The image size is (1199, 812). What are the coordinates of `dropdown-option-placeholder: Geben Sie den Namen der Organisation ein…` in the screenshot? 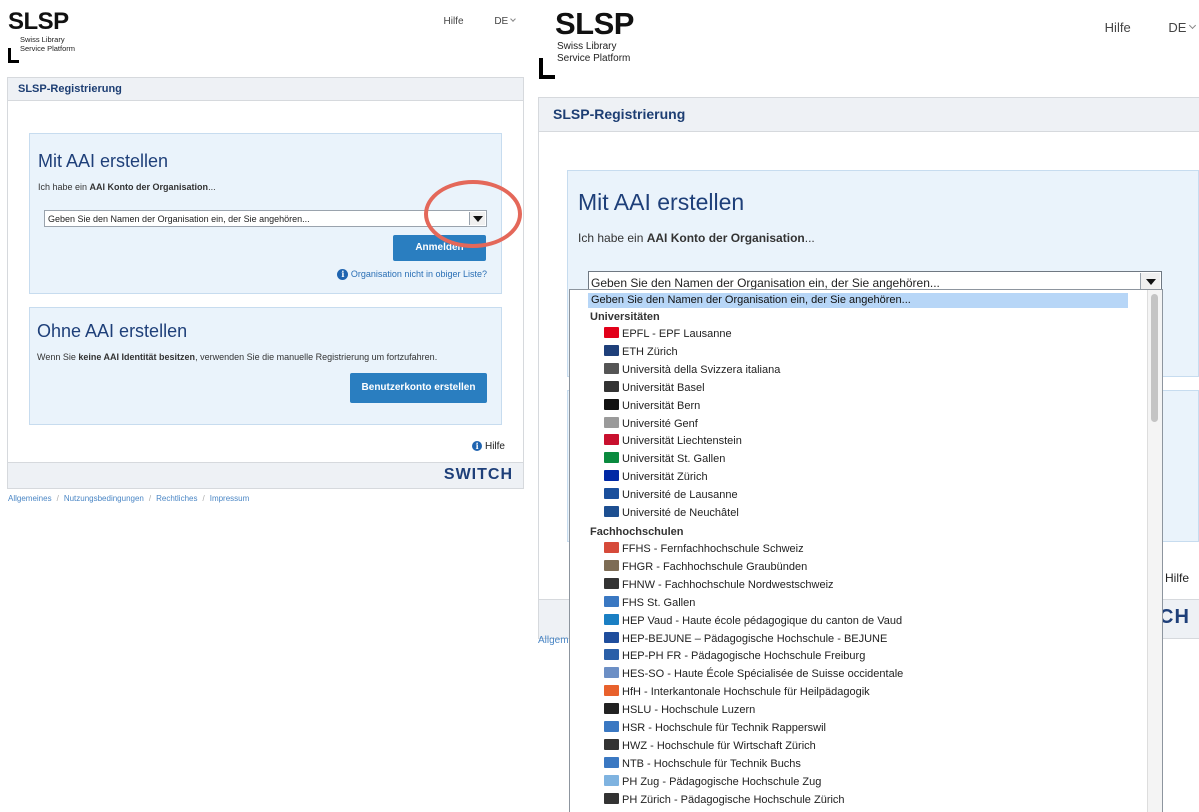 It's located at (858, 300).